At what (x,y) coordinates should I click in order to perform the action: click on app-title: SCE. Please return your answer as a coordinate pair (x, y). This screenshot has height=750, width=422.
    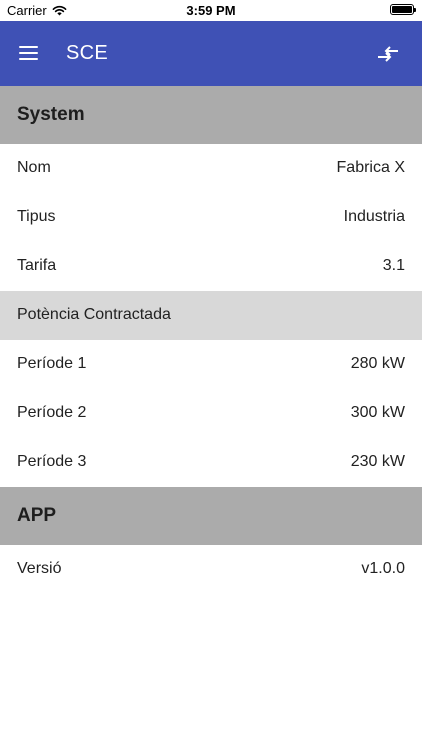
    Looking at the image, I should click on (87, 53).